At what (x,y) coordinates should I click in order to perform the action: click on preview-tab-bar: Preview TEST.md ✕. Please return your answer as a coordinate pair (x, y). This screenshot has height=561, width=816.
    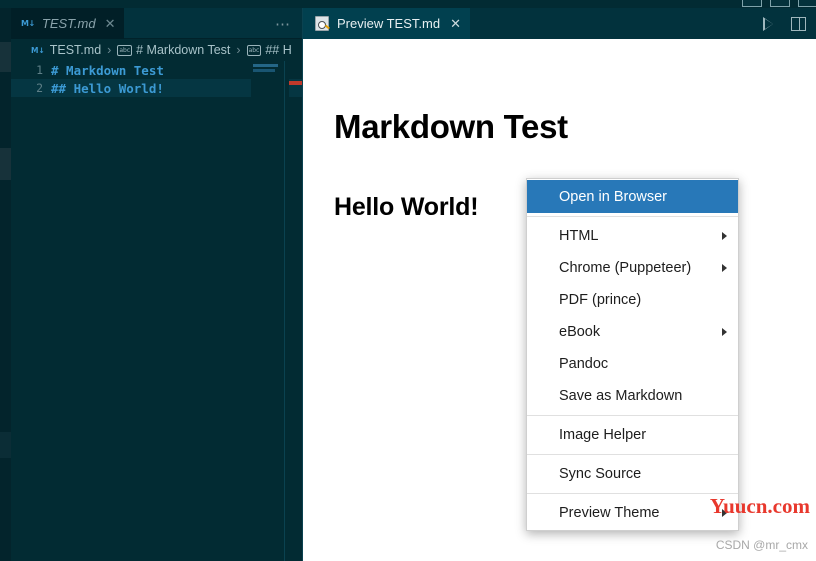
    Looking at the image, I should click on (559, 23).